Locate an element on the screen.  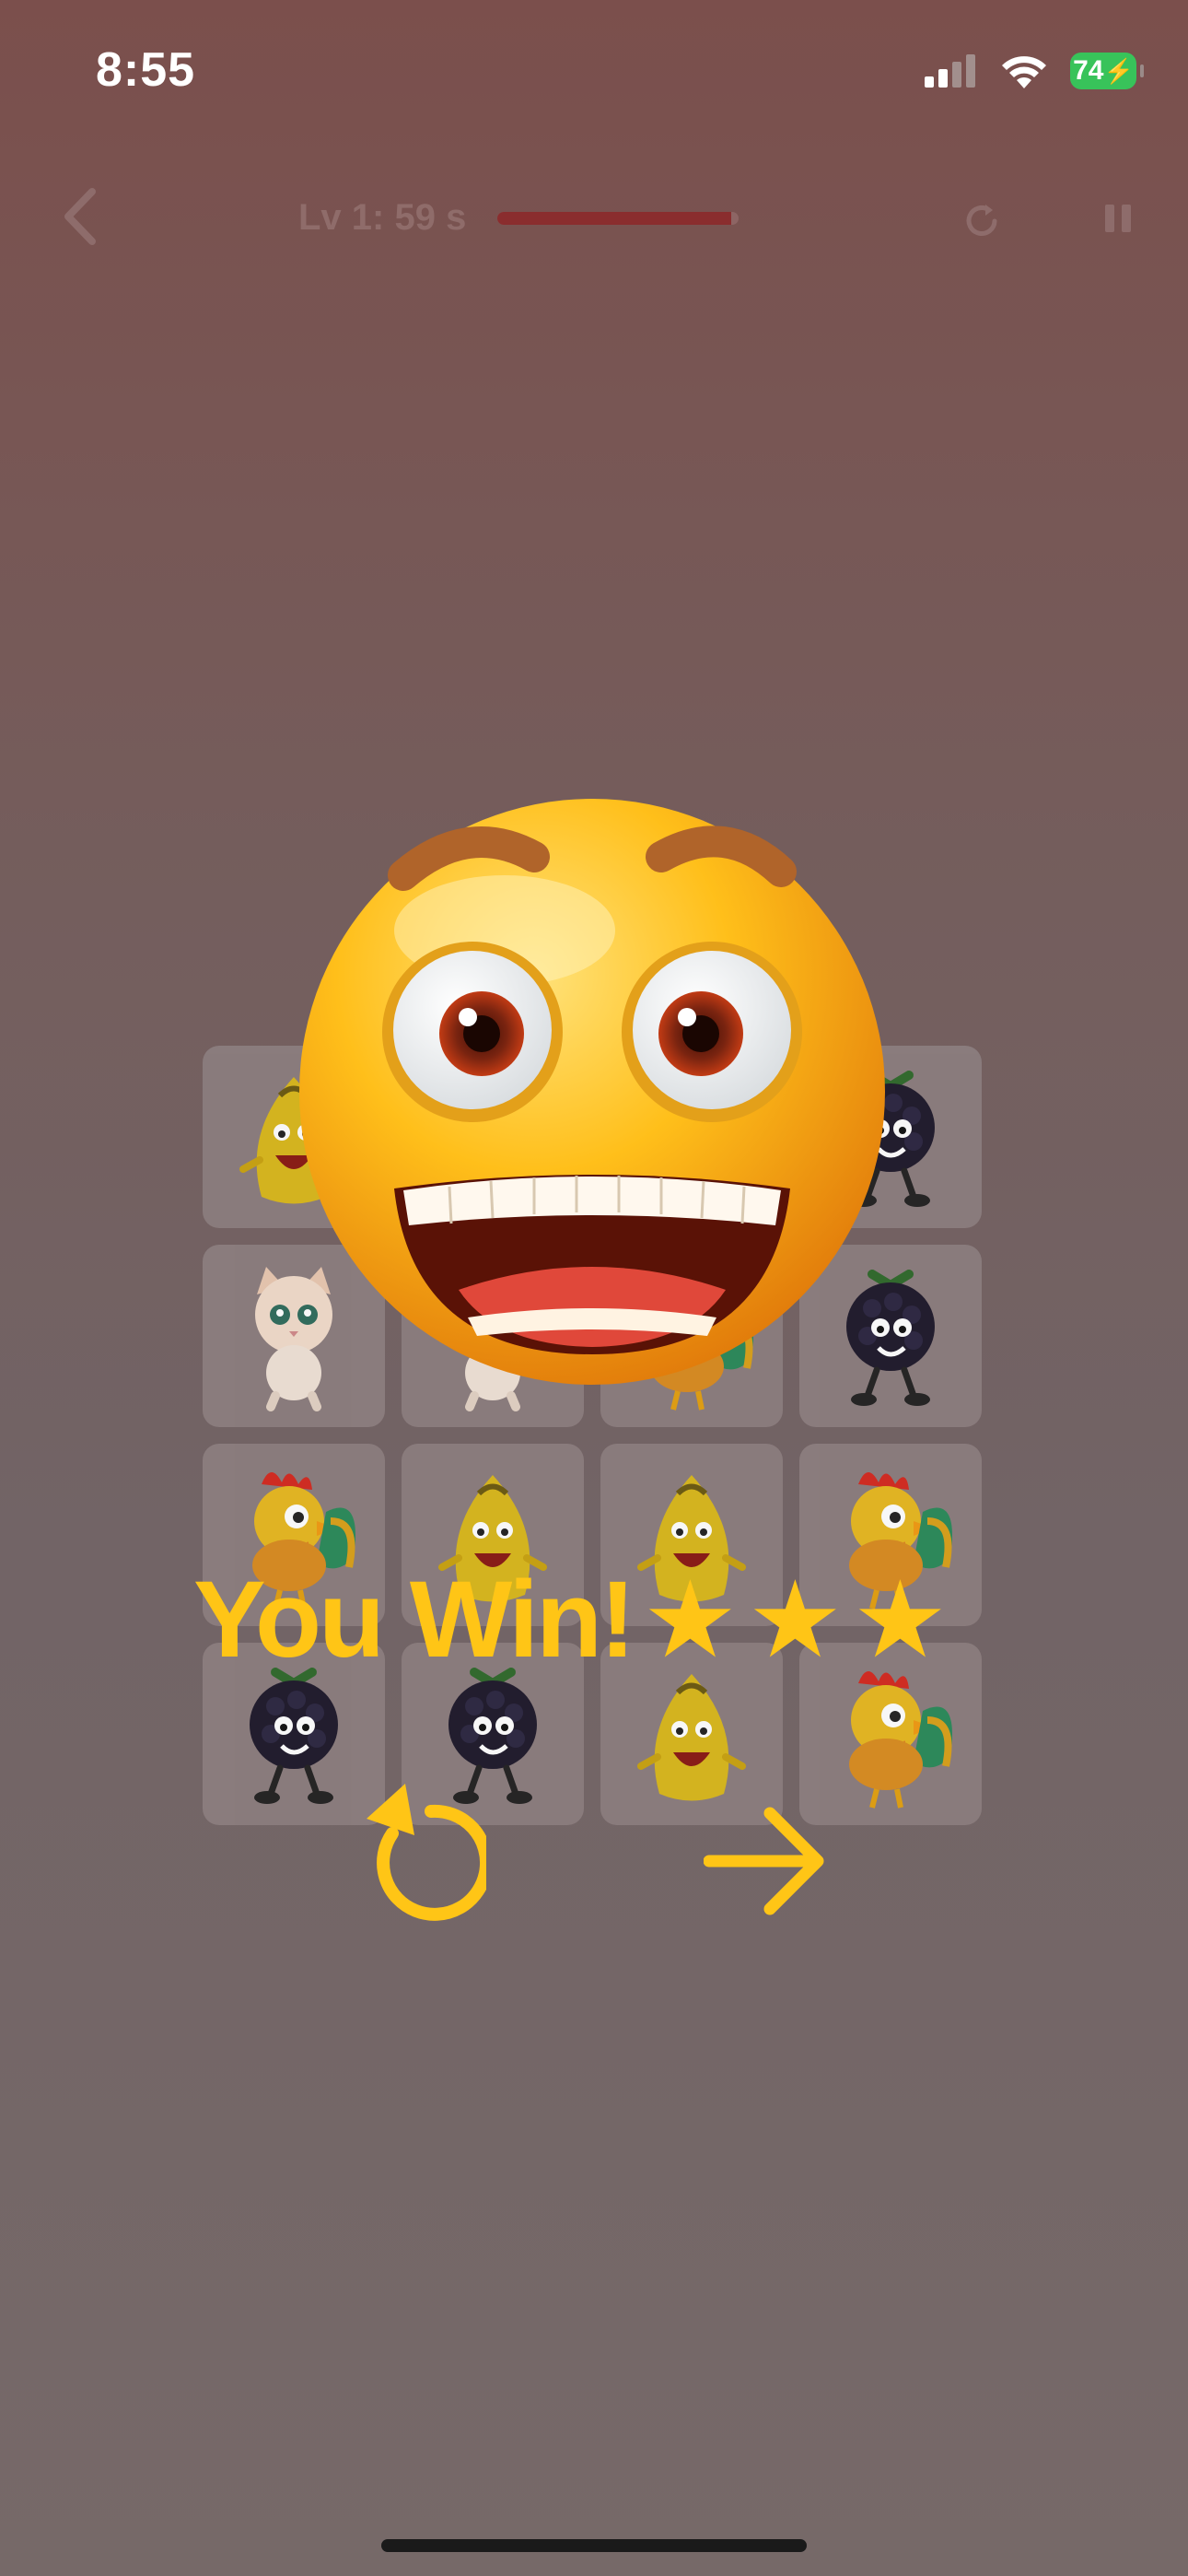
refresh-icon is located at coordinates (982, 221).